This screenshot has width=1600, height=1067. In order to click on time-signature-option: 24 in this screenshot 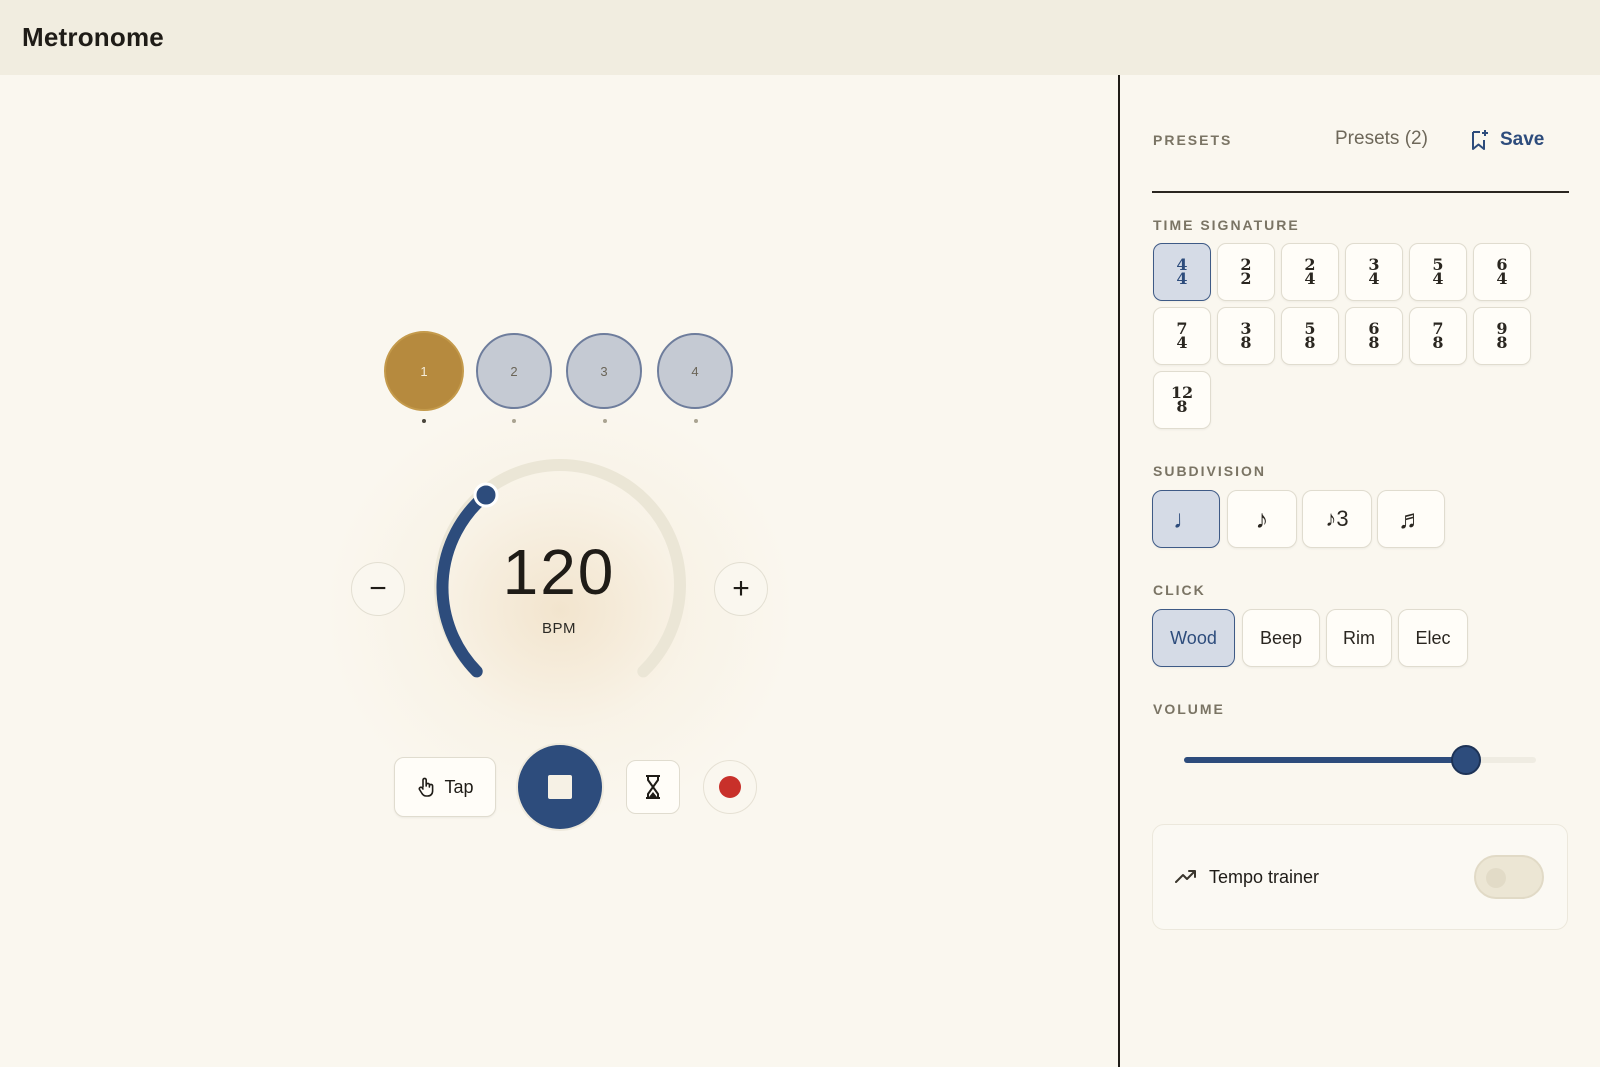, I will do `click(1310, 272)`.